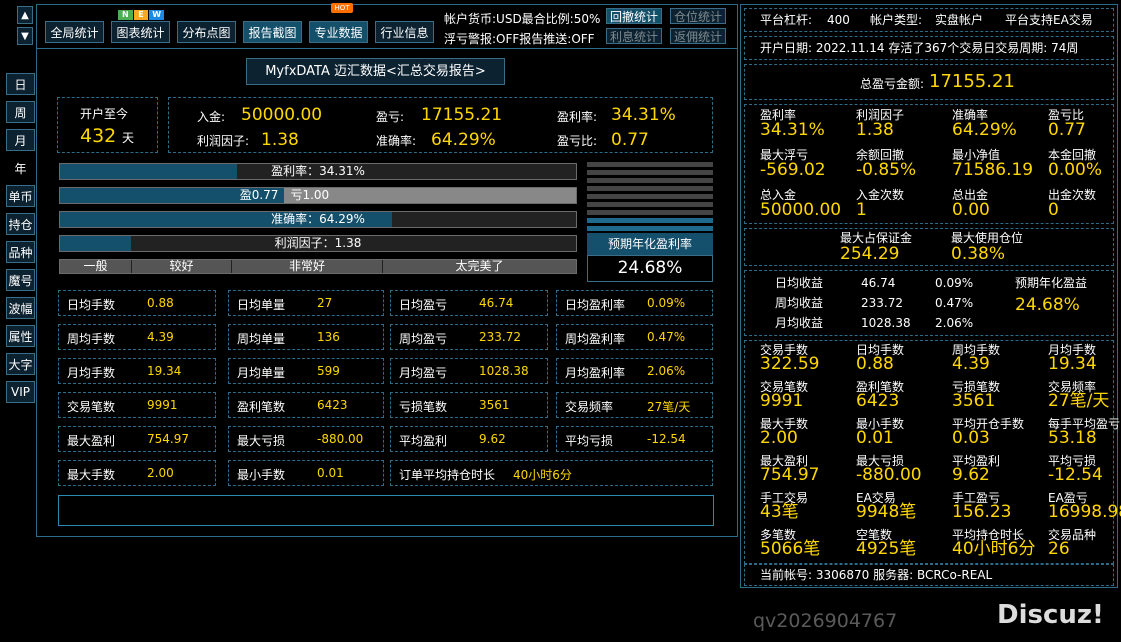  I want to click on ea-support: 平台支持EA交易, so click(1049, 20).